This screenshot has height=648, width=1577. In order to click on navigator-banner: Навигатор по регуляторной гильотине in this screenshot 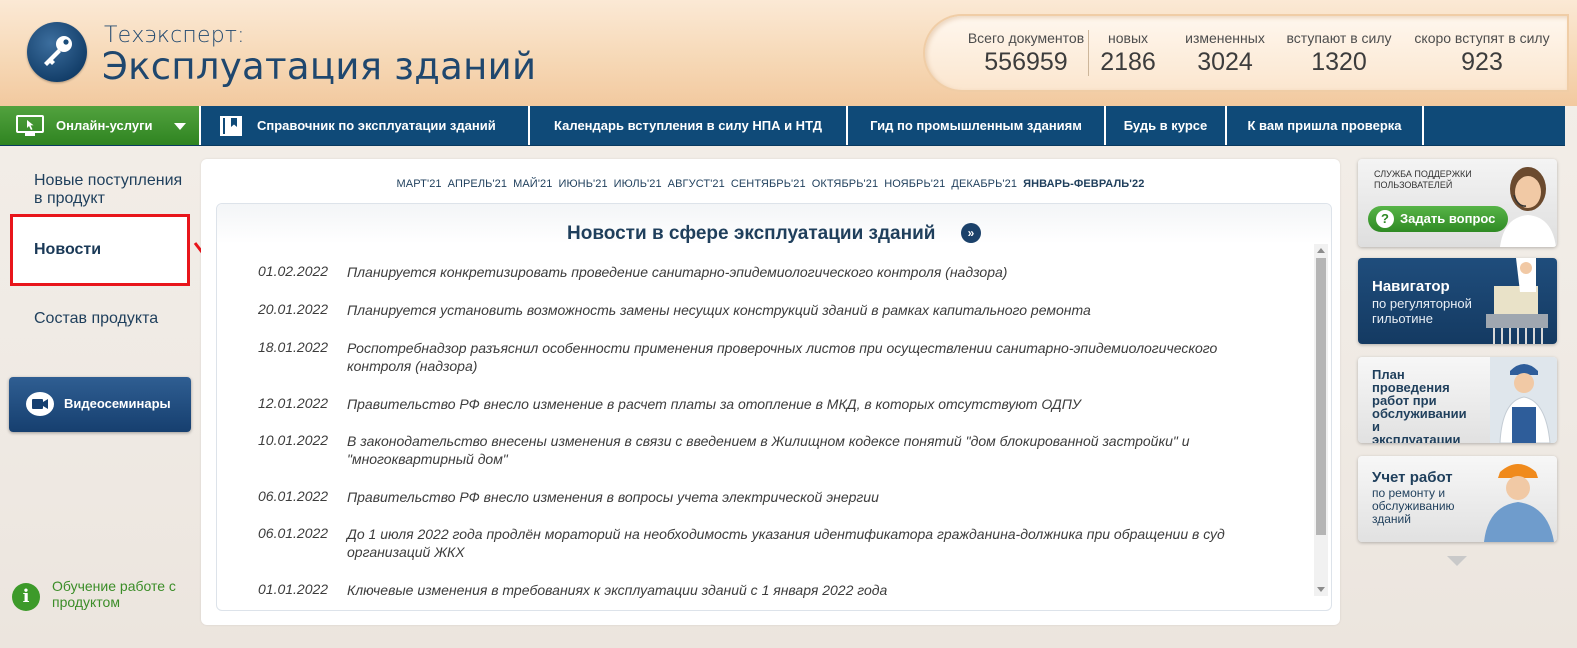, I will do `click(1457, 301)`.